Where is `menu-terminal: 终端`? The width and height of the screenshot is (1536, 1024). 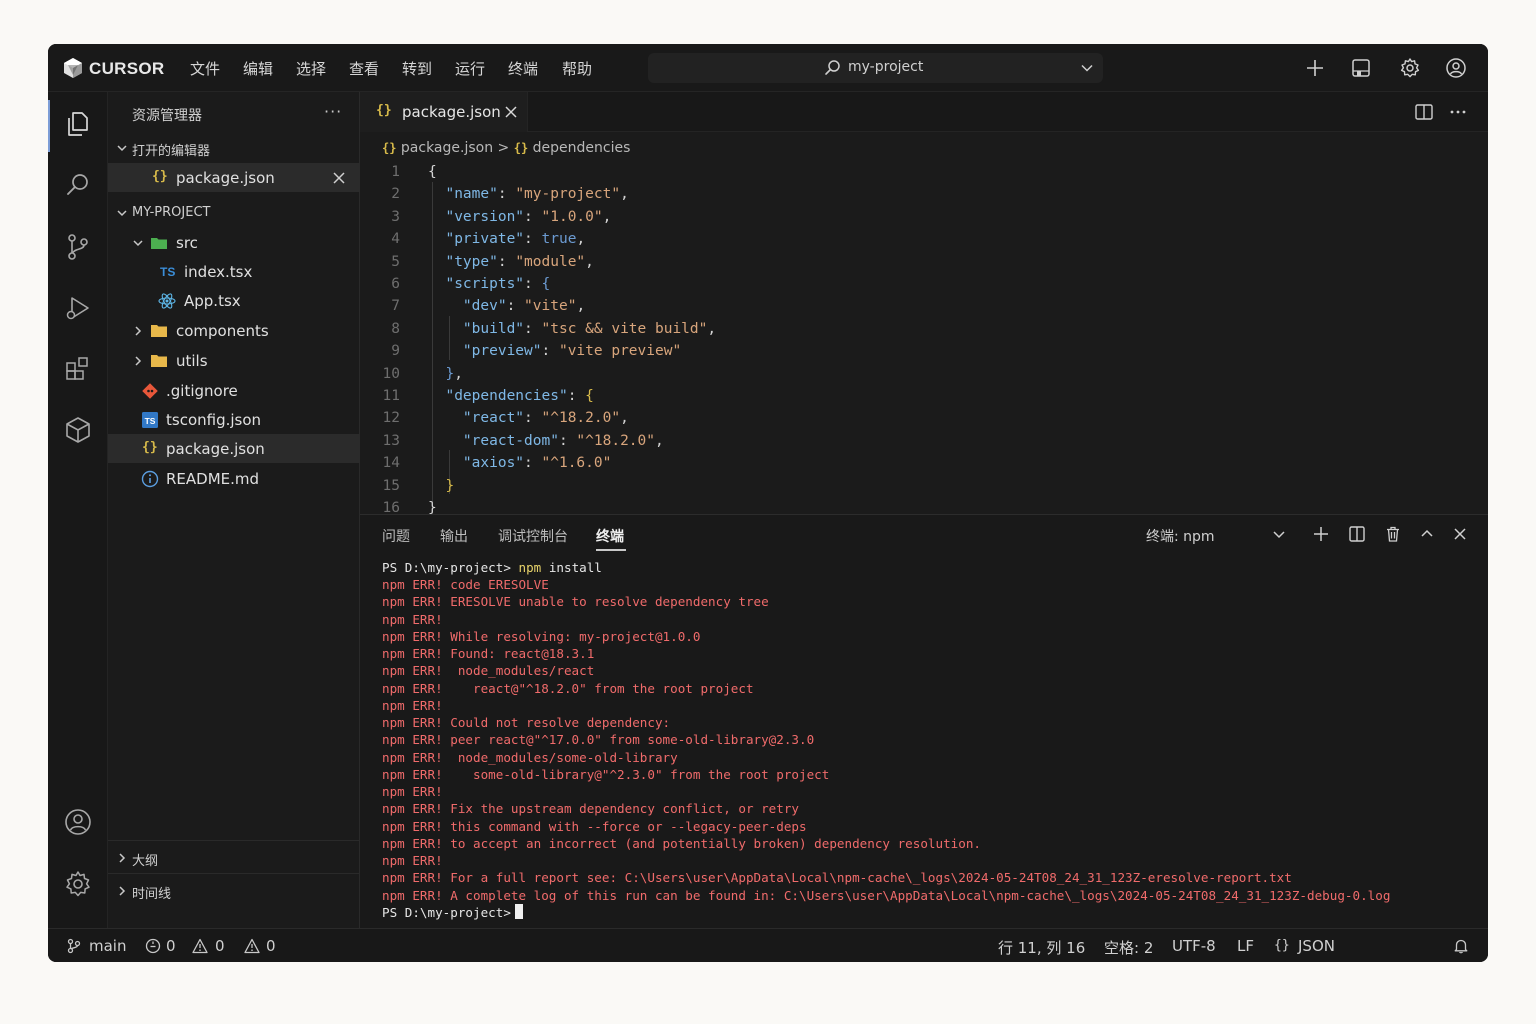 menu-terminal: 终端 is located at coordinates (523, 68).